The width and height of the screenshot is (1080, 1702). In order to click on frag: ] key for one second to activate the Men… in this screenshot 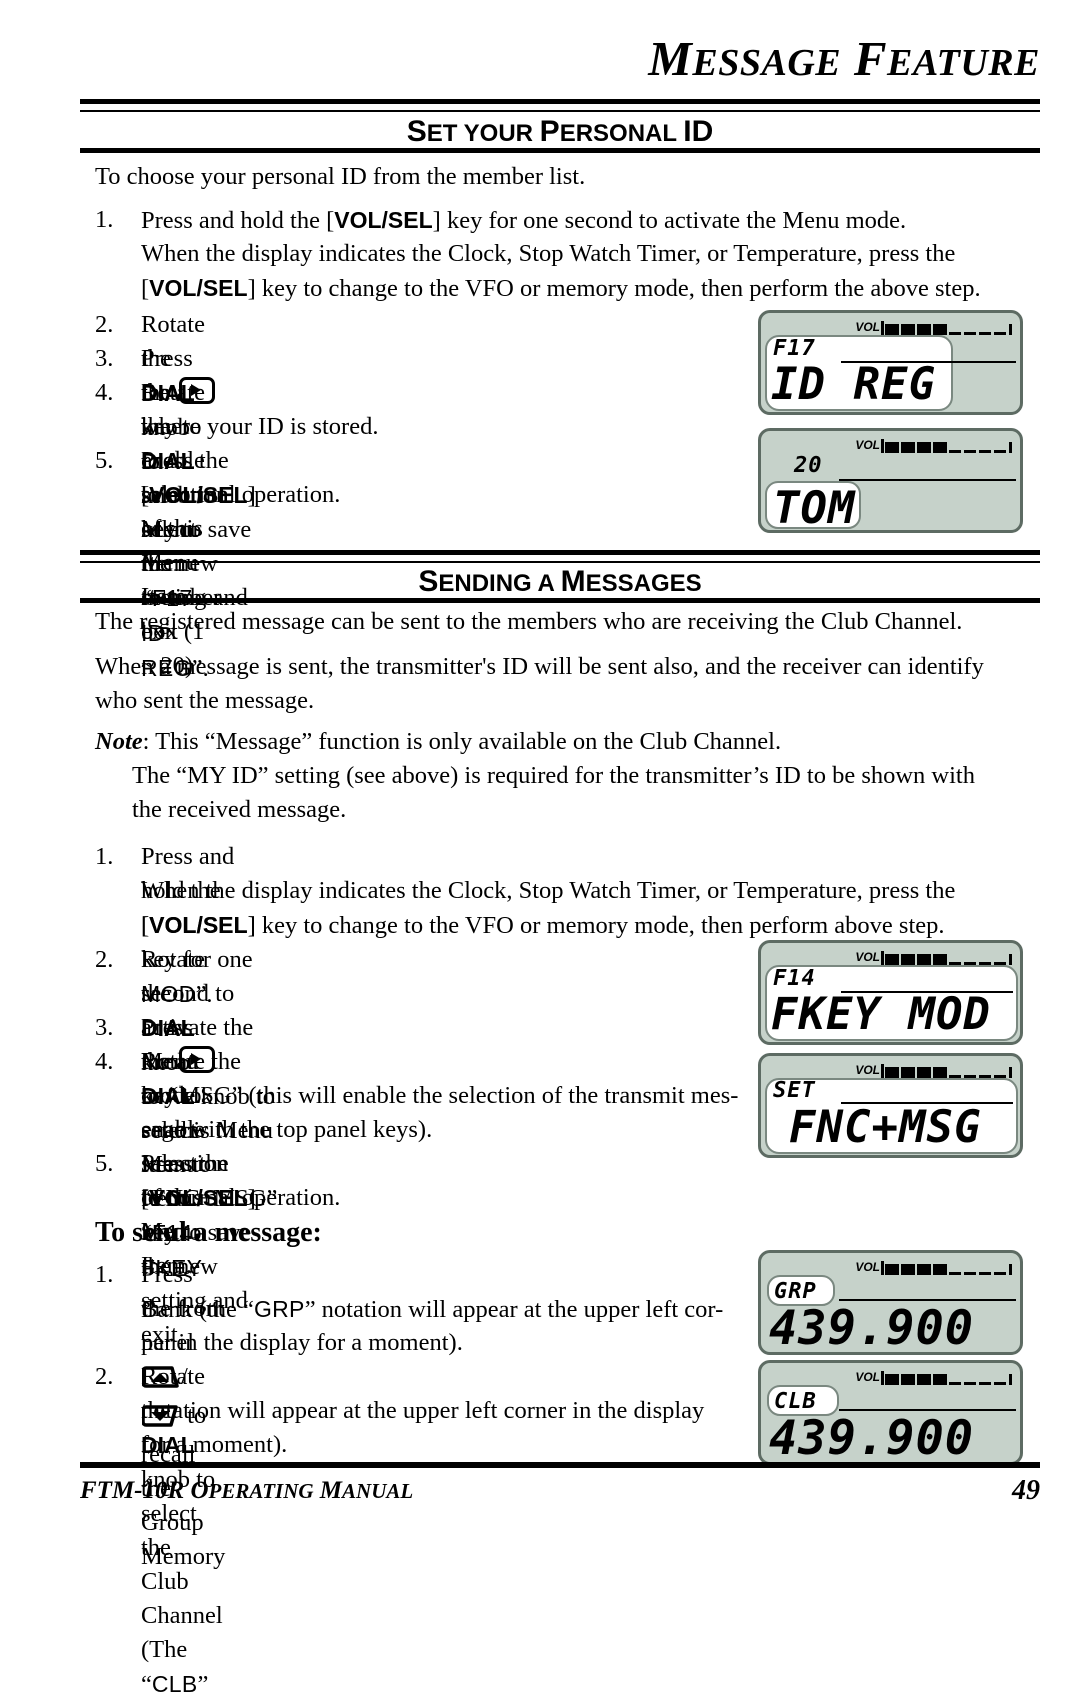, I will do `click(669, 220)`.